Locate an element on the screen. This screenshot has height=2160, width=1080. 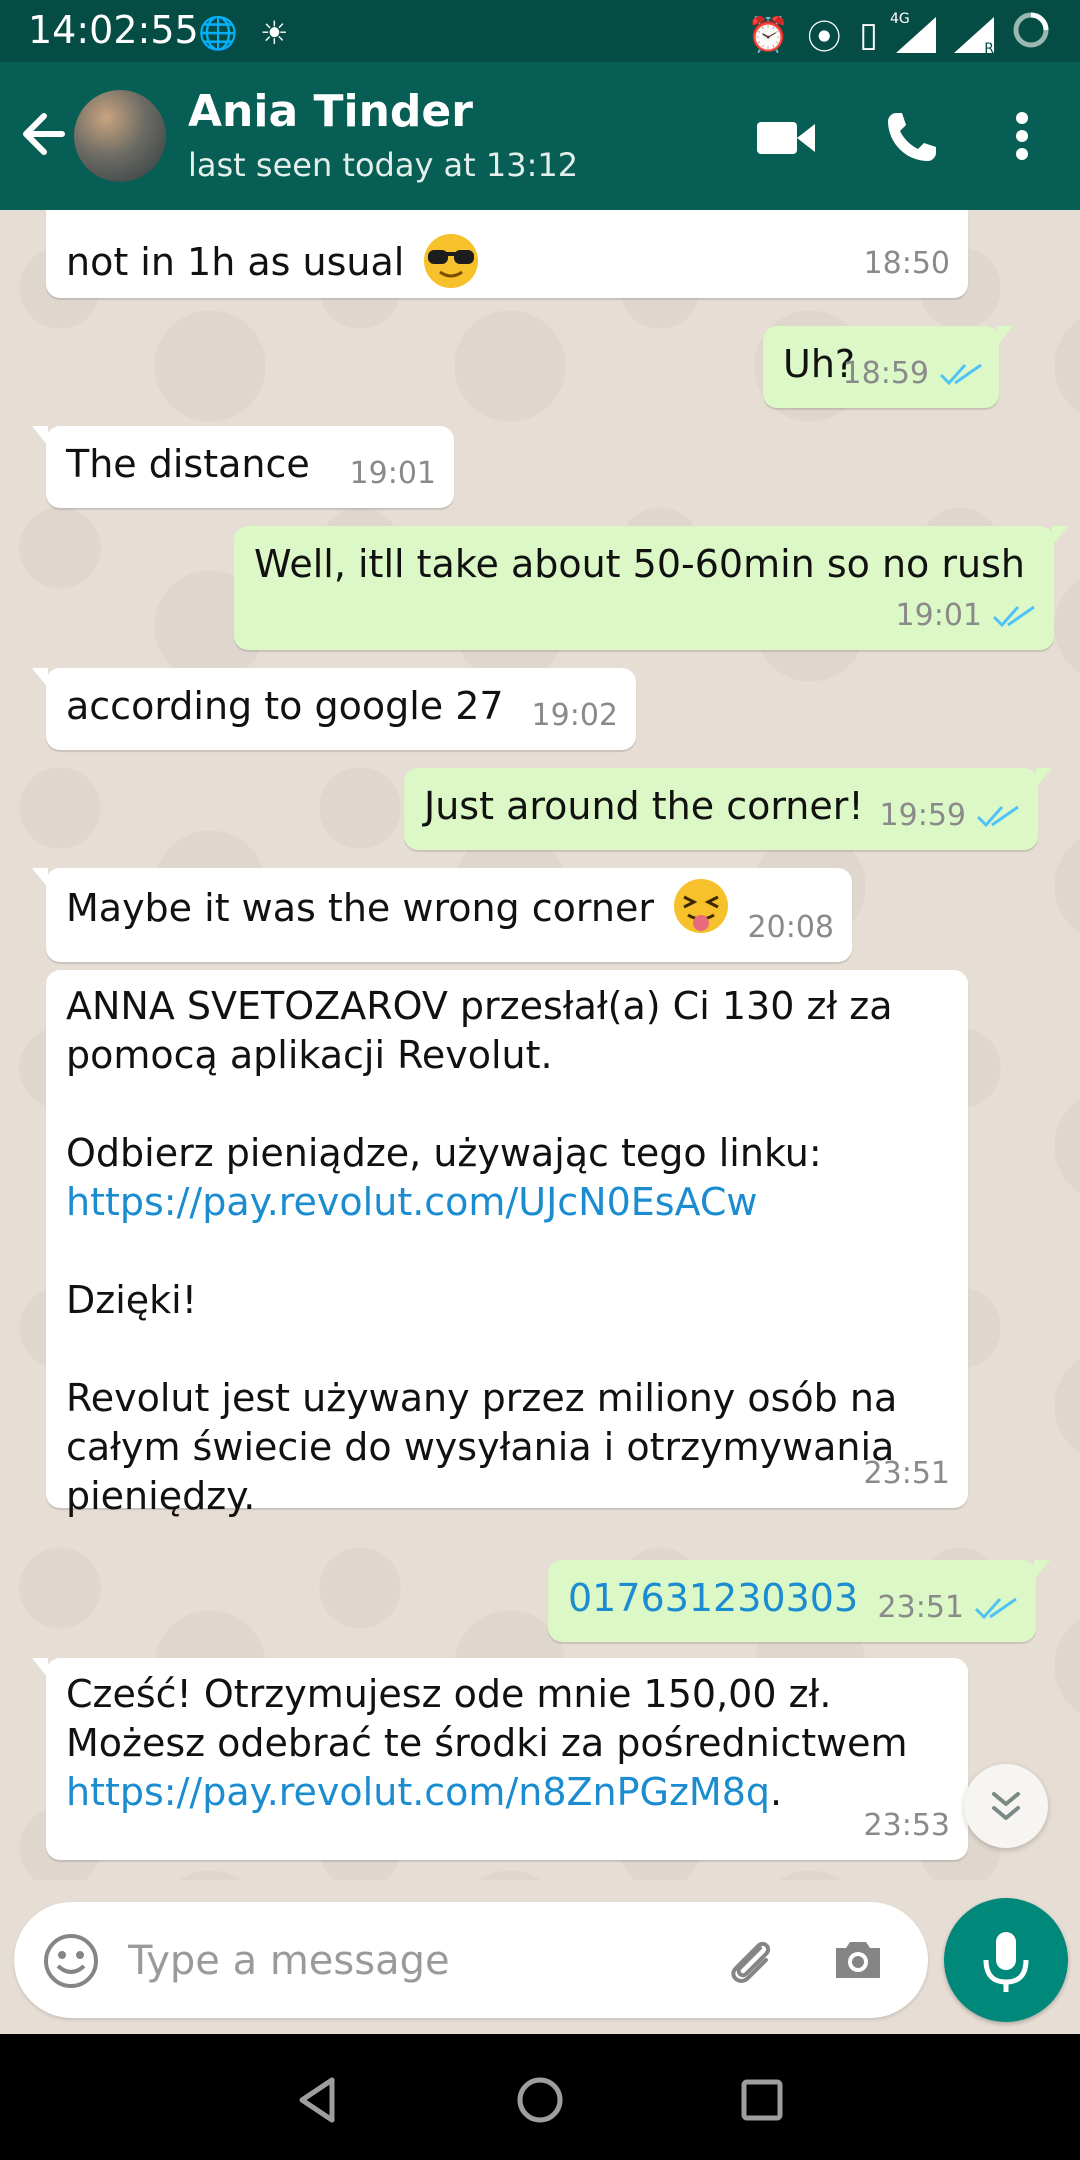
message-text: Maybe it was the wrong corner is located at coordinates (360, 908).